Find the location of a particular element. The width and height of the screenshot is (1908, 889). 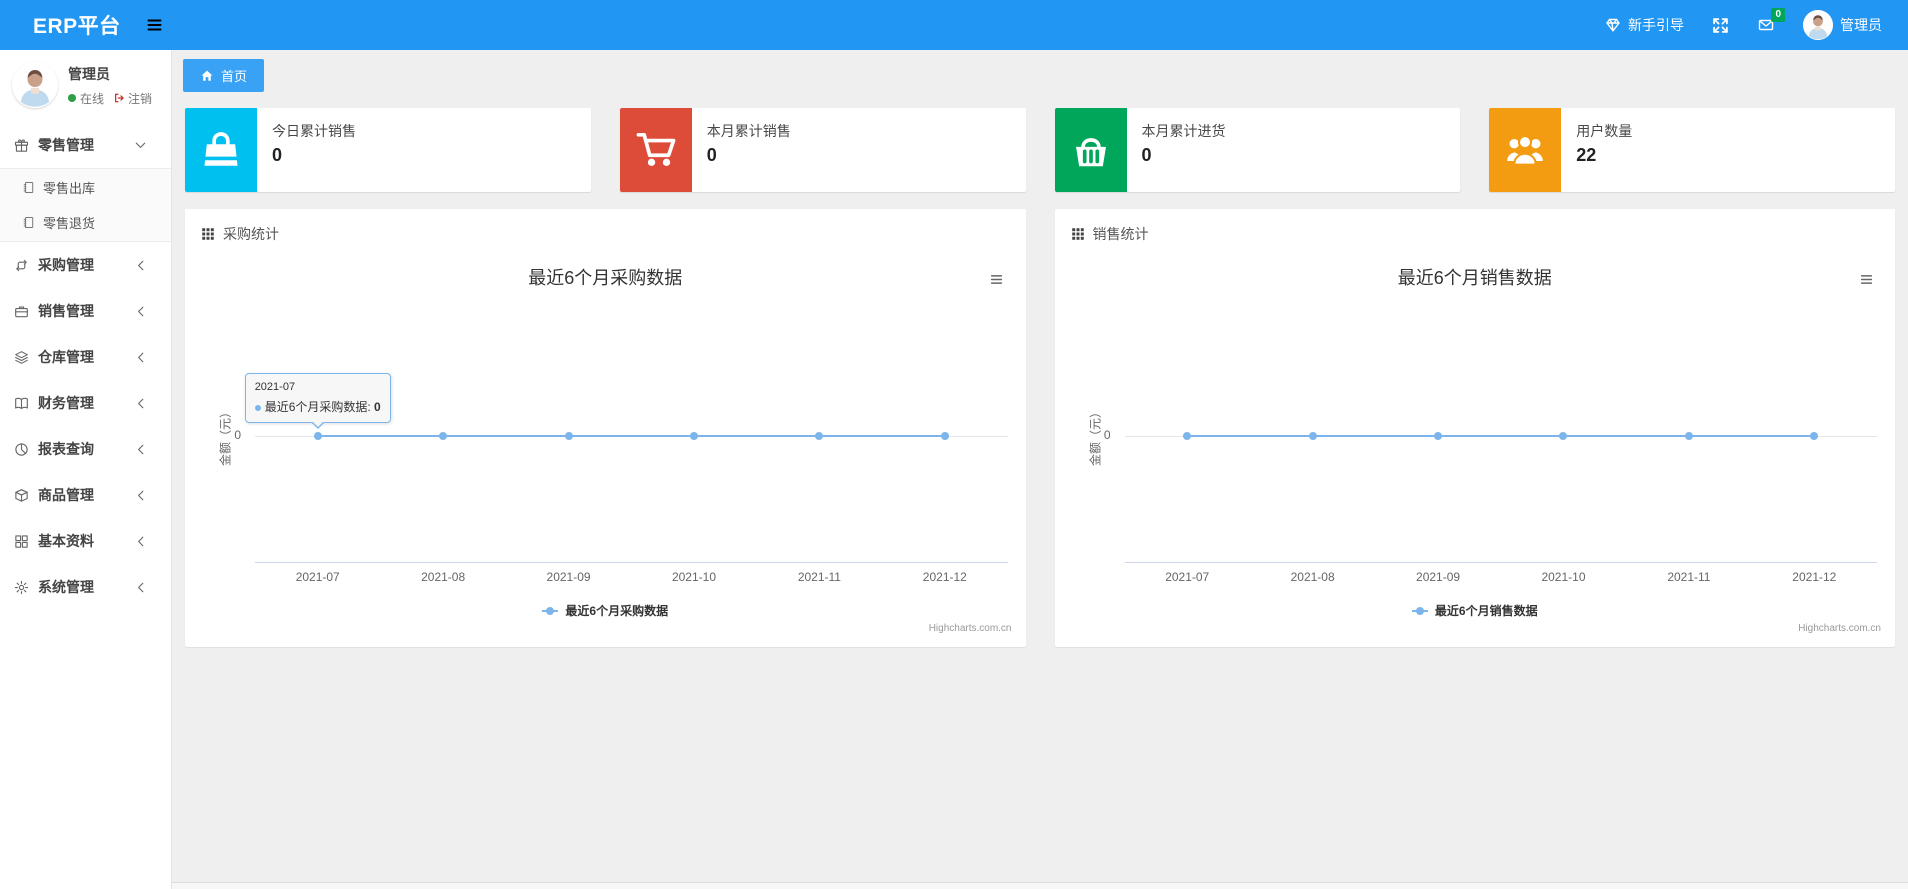

cart-icon is located at coordinates (656, 149).